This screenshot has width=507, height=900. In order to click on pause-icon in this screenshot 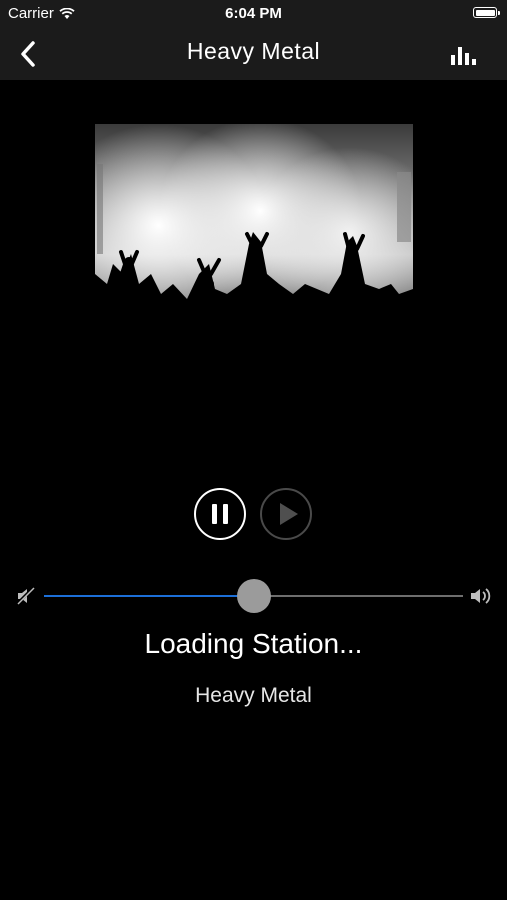, I will do `click(220, 514)`.